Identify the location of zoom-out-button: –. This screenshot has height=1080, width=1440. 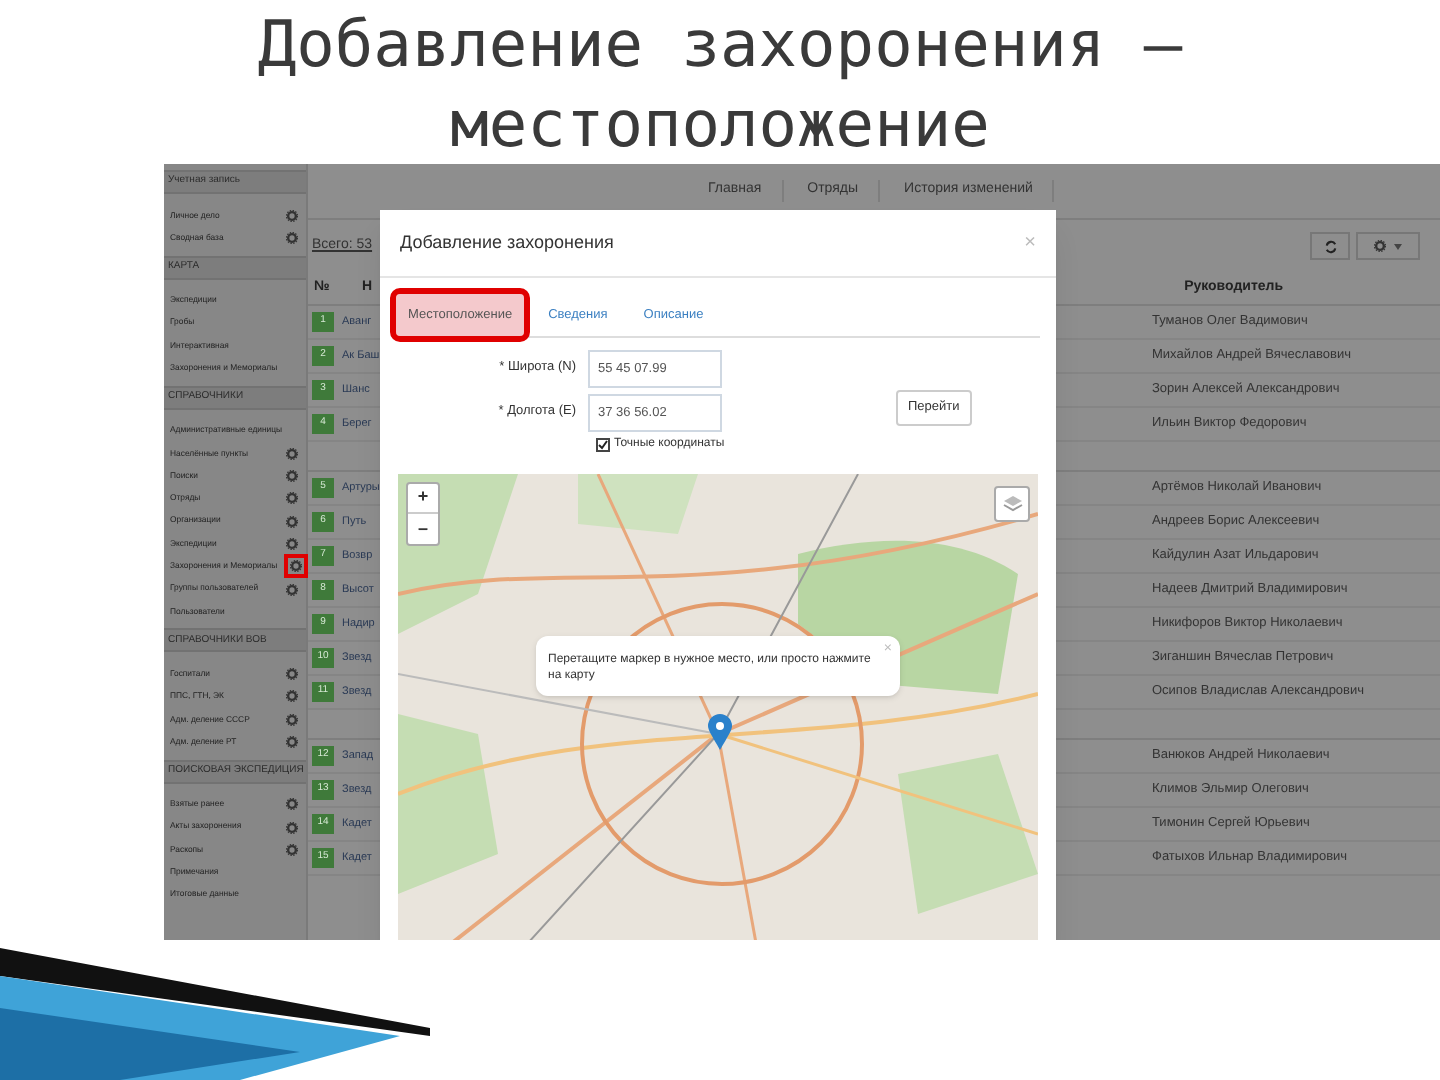
(423, 529).